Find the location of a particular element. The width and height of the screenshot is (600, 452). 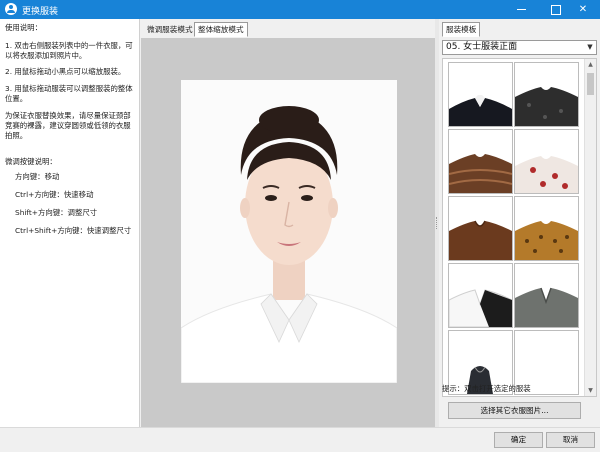

user-icon is located at coordinates (11, 9).